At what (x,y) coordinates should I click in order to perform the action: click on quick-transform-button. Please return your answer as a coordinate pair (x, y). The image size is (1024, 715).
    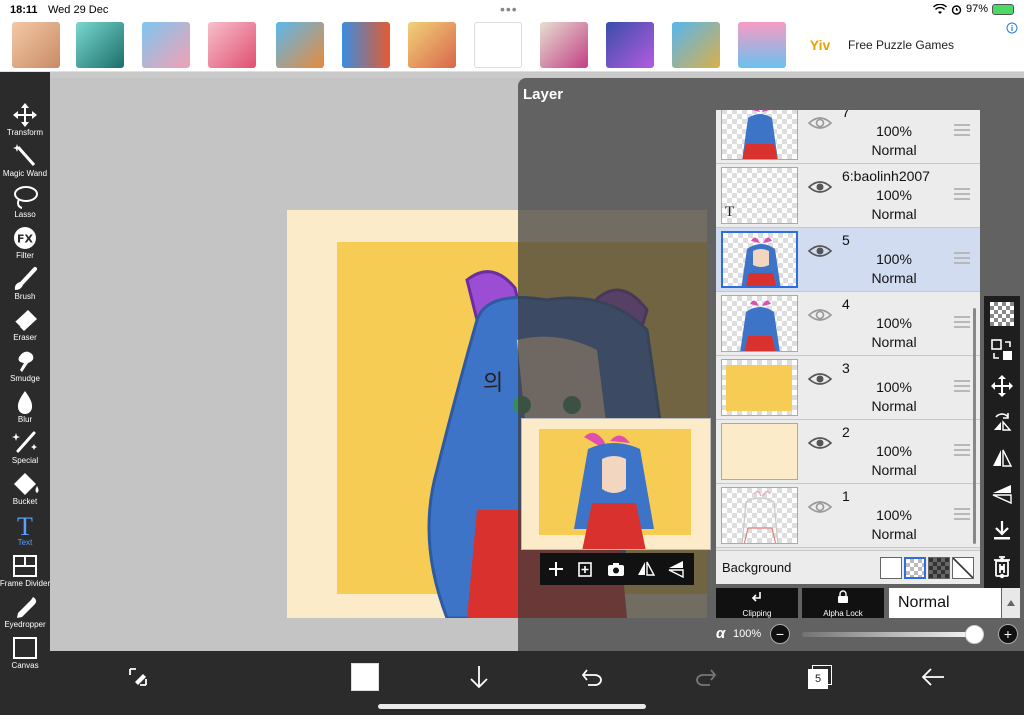
    Looking at the image, I should click on (138, 677).